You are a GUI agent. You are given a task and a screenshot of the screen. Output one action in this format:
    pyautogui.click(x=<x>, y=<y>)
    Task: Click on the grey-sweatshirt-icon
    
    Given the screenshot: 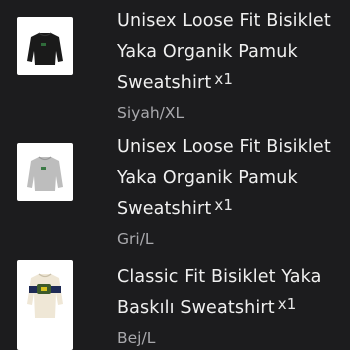 What is the action you would take?
    pyautogui.click(x=45, y=173)
    